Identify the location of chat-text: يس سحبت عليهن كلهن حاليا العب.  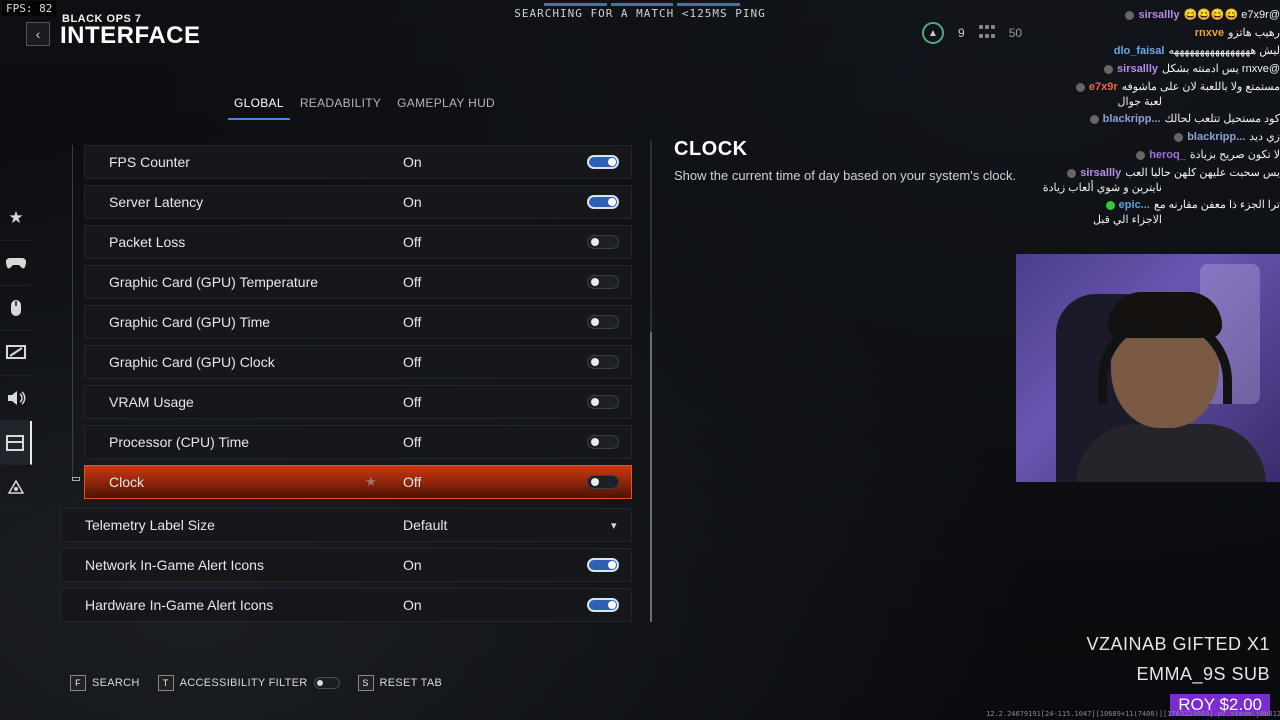
(1202, 173).